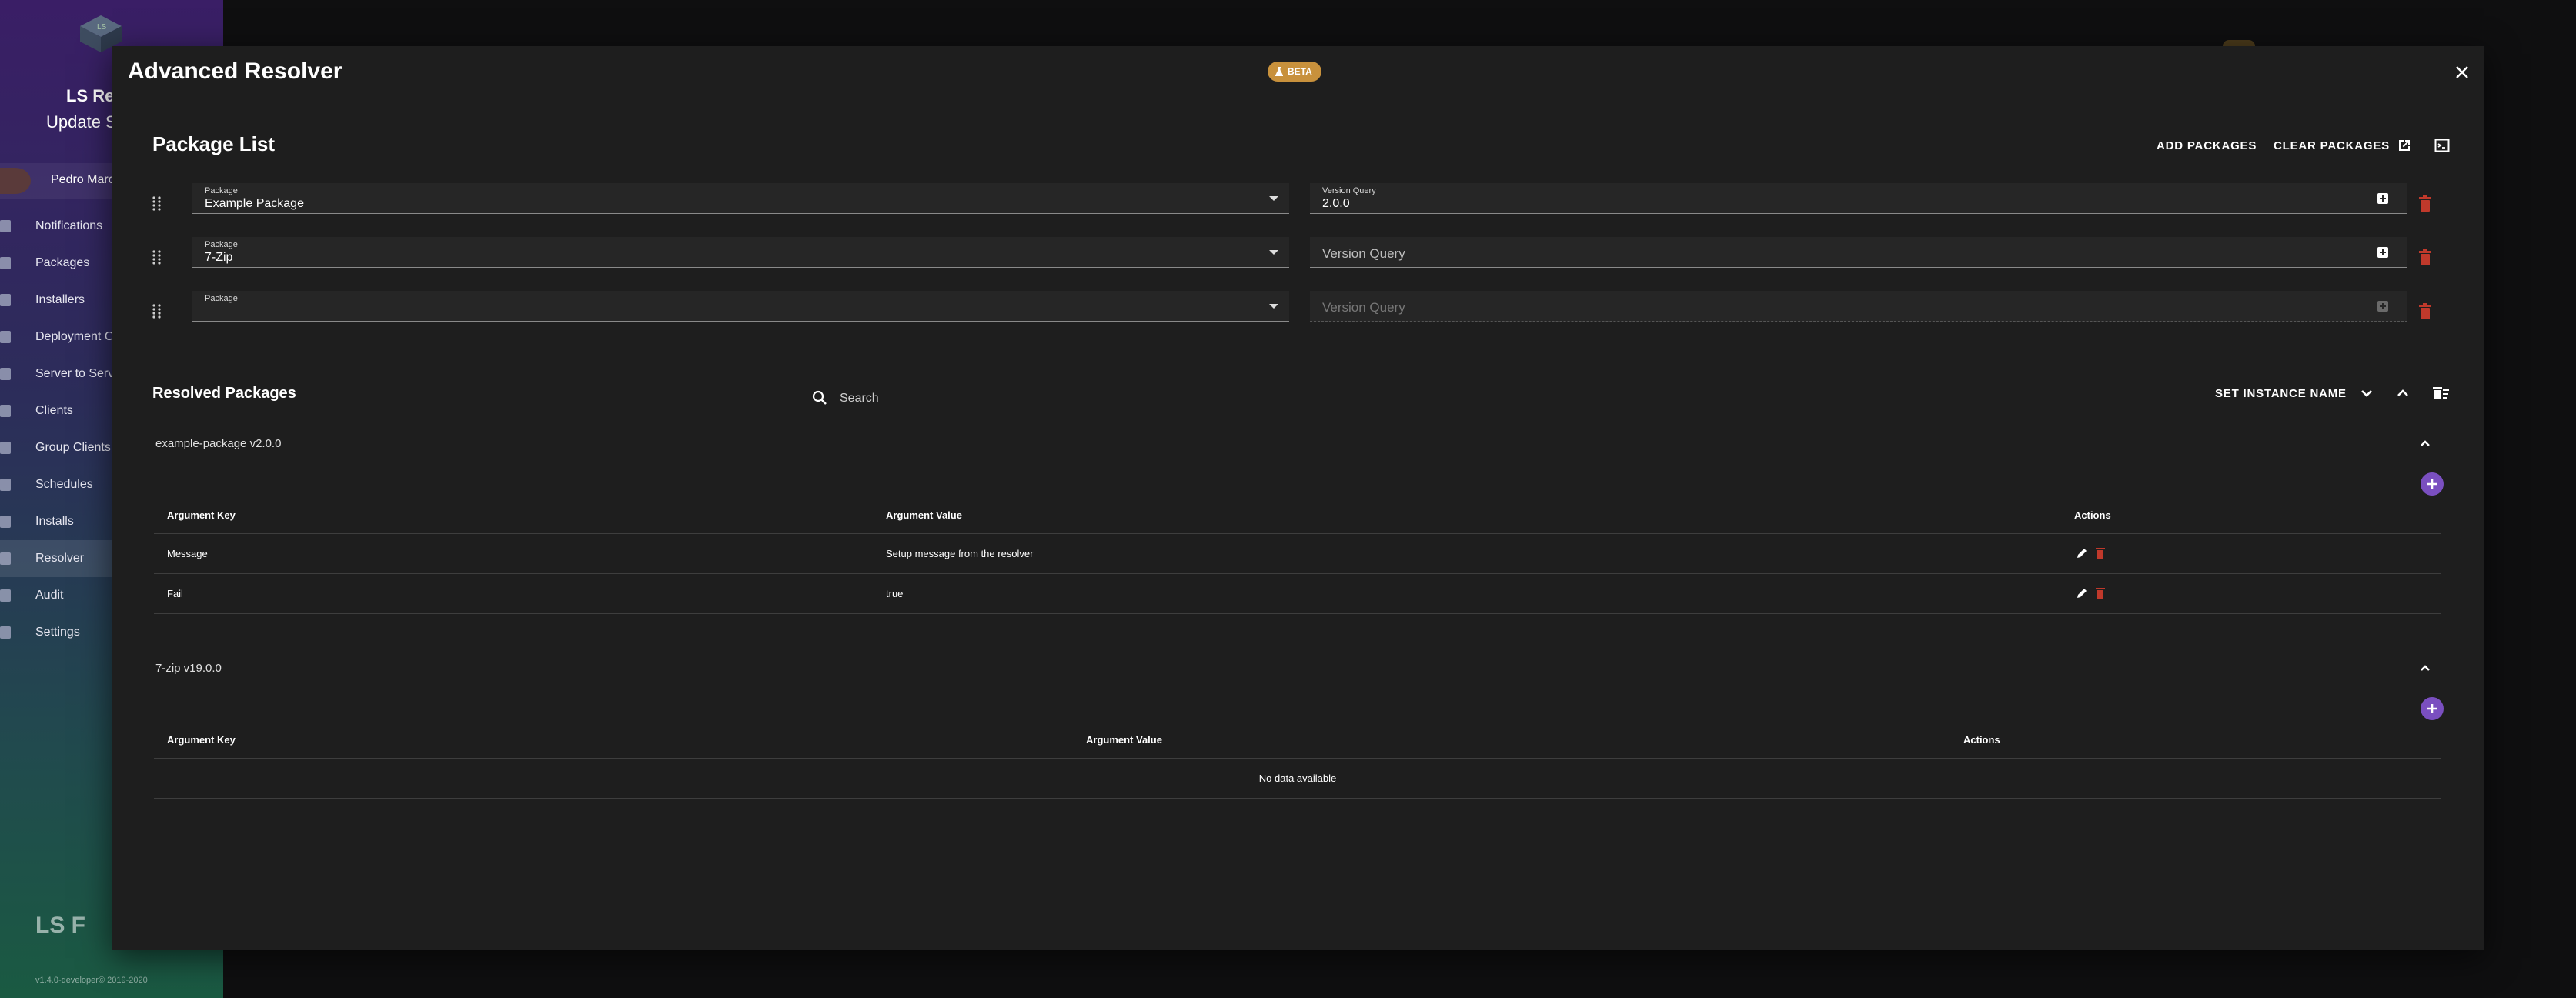 The width and height of the screenshot is (2576, 998). What do you see at coordinates (1300, 71) in the screenshot?
I see `beta-label: BETA` at bounding box center [1300, 71].